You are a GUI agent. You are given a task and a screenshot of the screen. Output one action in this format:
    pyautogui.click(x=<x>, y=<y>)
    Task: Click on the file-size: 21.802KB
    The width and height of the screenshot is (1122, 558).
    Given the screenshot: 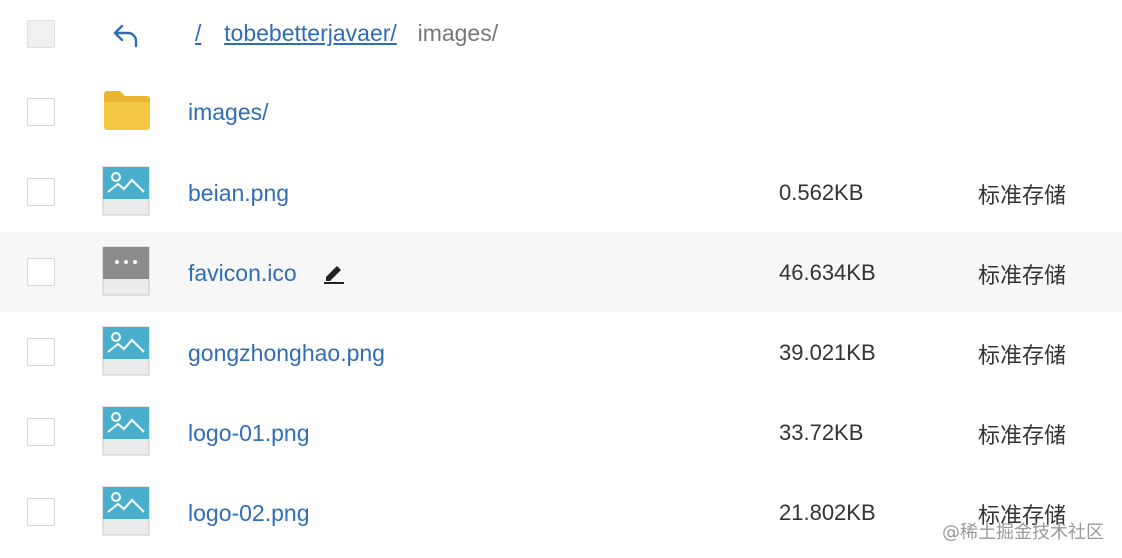 What is the action you would take?
    pyautogui.click(x=827, y=512)
    